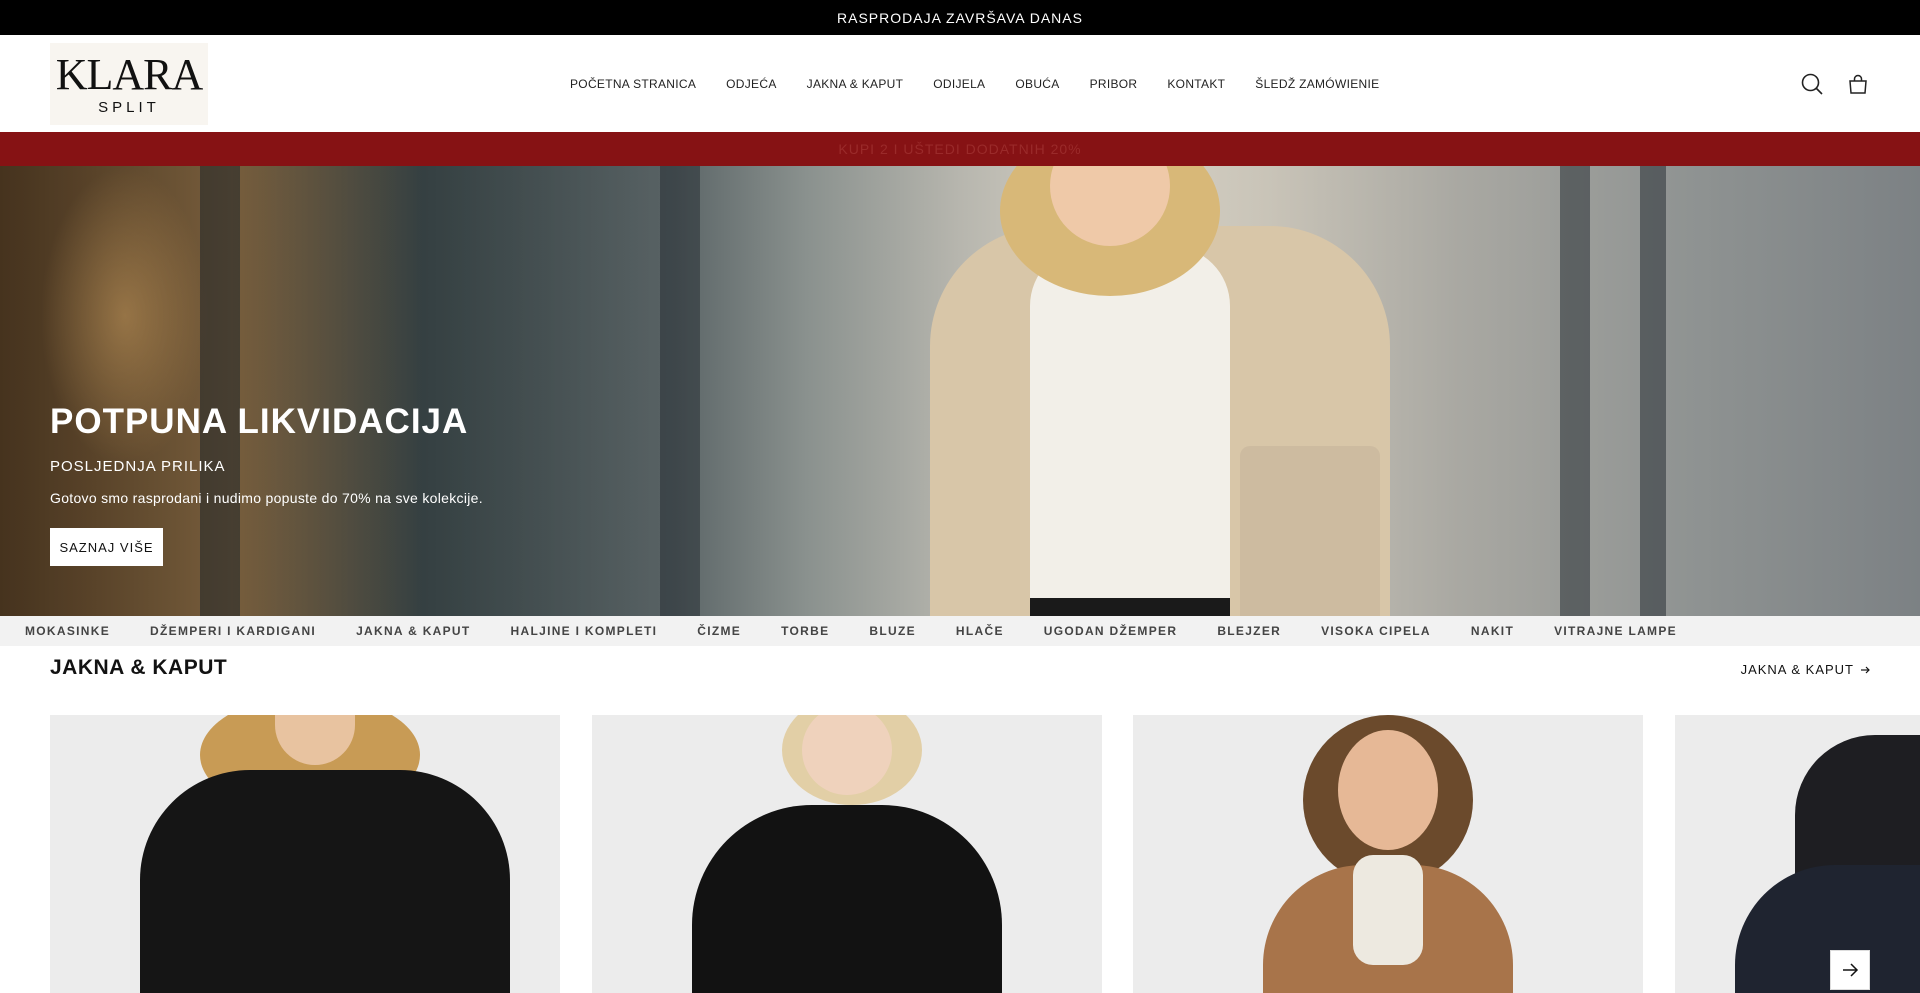 The width and height of the screenshot is (1920, 993). Describe the element at coordinates (1388, 910) in the screenshot. I see `product-image-turtleneck` at that location.